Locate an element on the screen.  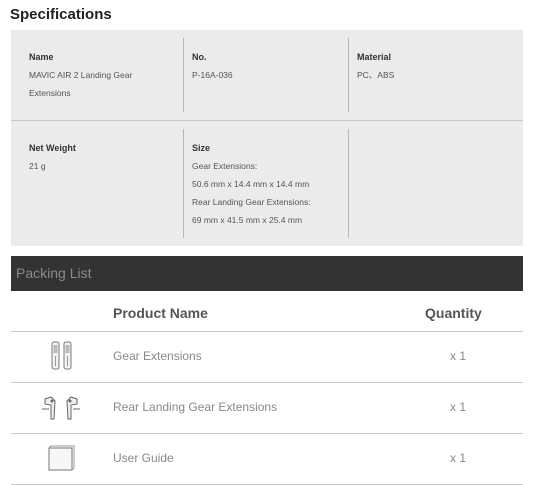
packing-row: User Guide x 1 is located at coordinates (267, 459).